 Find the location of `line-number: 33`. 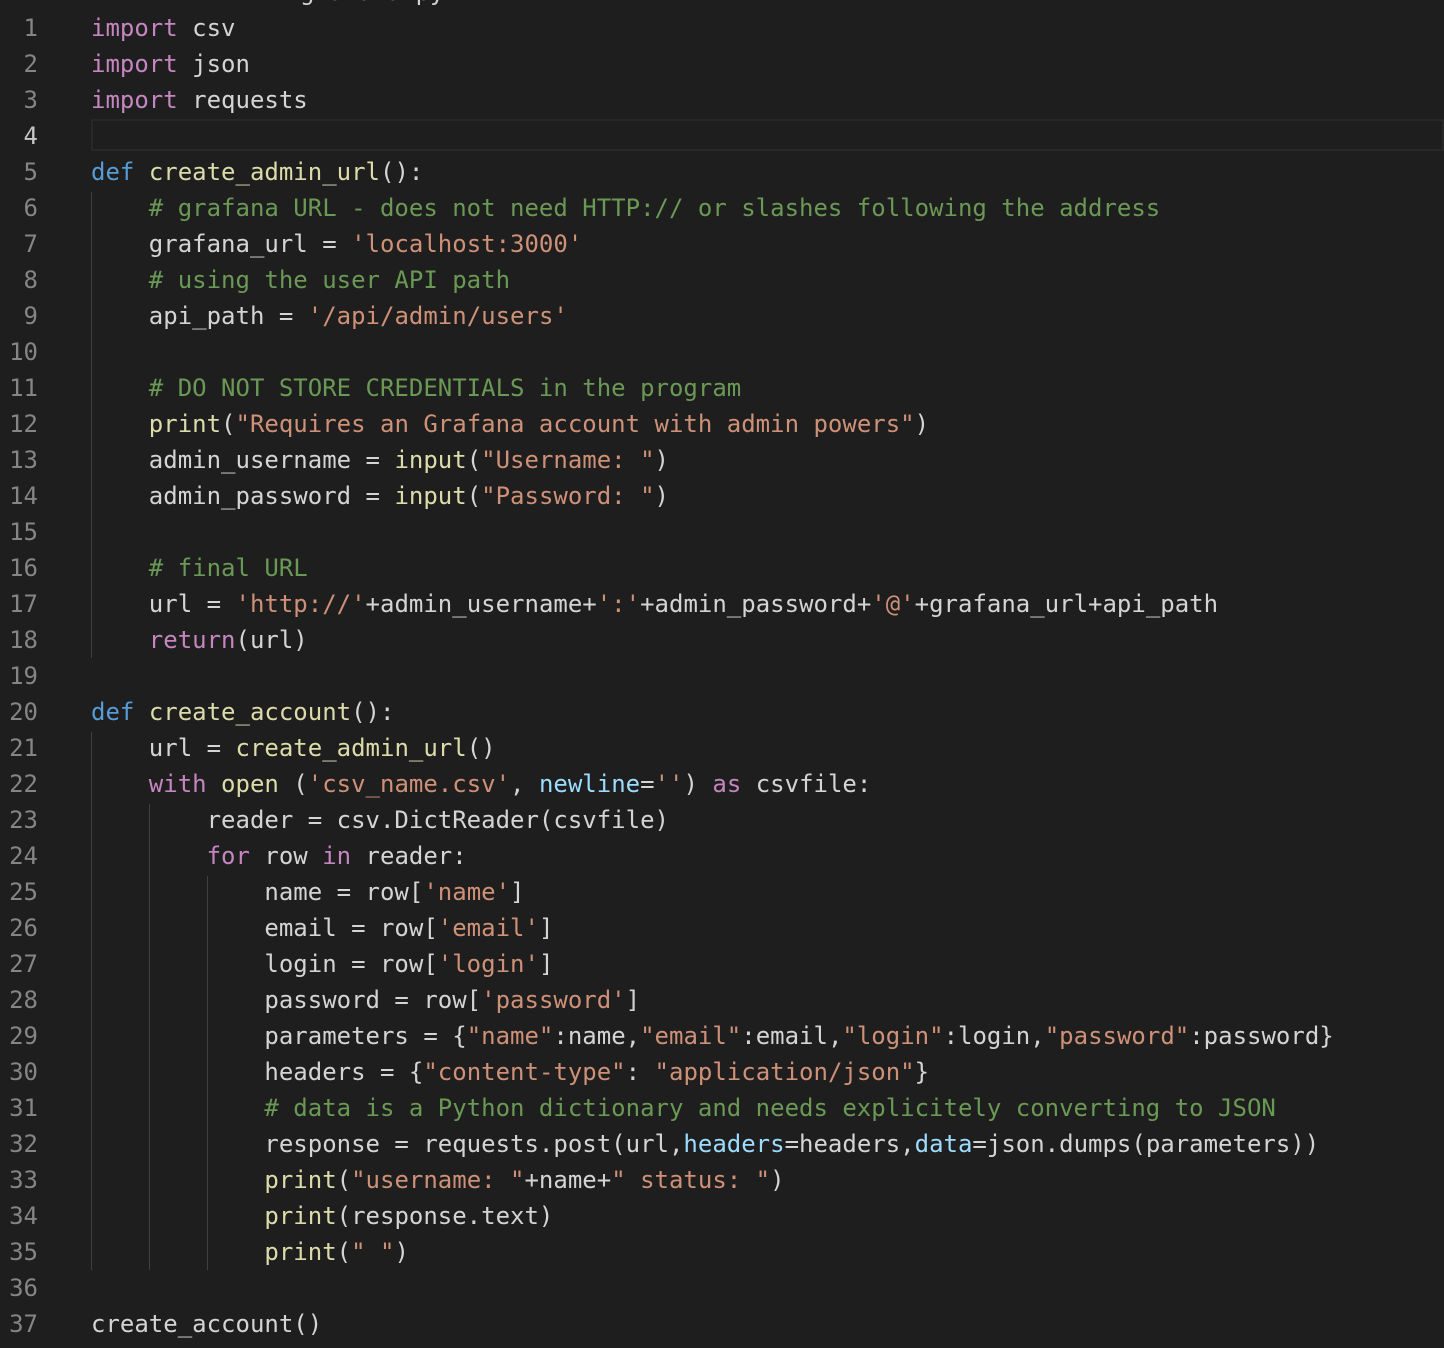

line-number: 33 is located at coordinates (19, 1180).